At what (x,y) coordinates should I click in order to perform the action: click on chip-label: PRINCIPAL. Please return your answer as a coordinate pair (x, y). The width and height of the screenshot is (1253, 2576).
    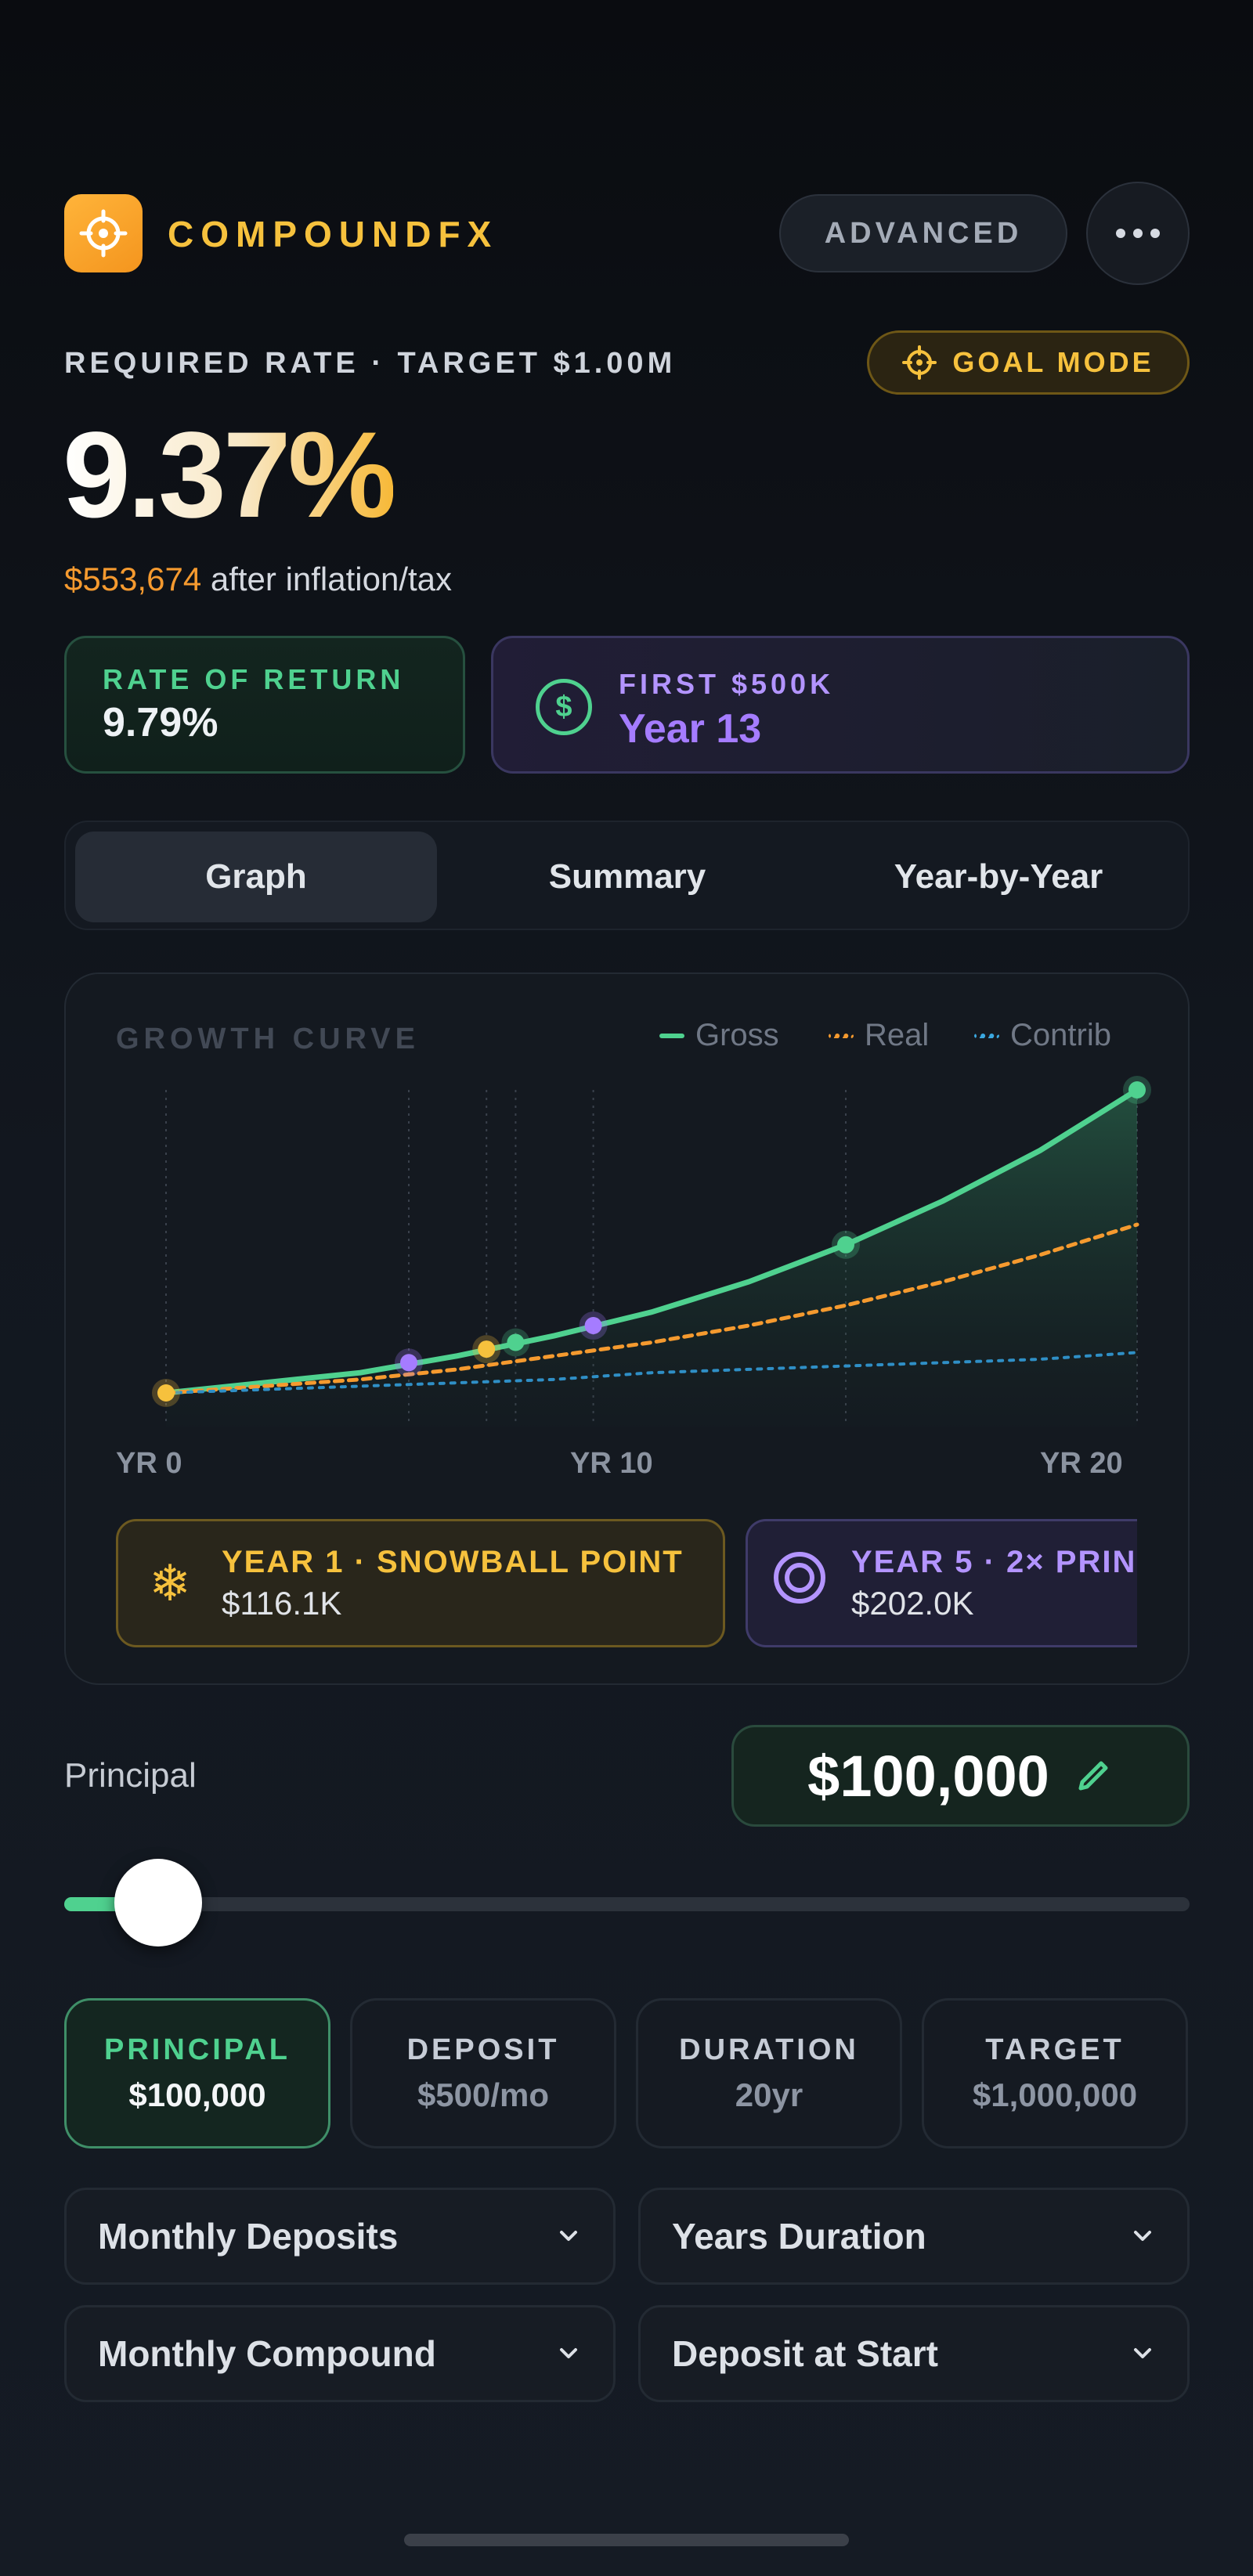
    Looking at the image, I should click on (197, 2049).